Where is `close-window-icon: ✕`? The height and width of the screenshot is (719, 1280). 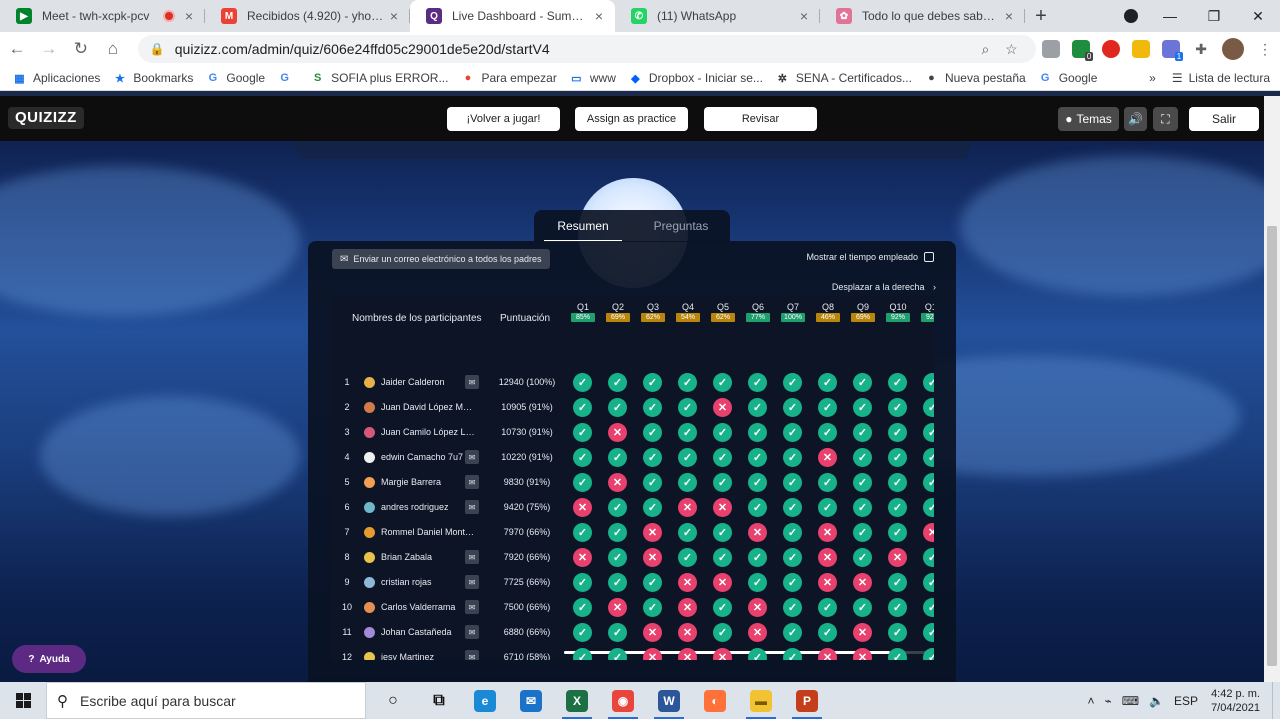 close-window-icon: ✕ is located at coordinates (1258, 16).